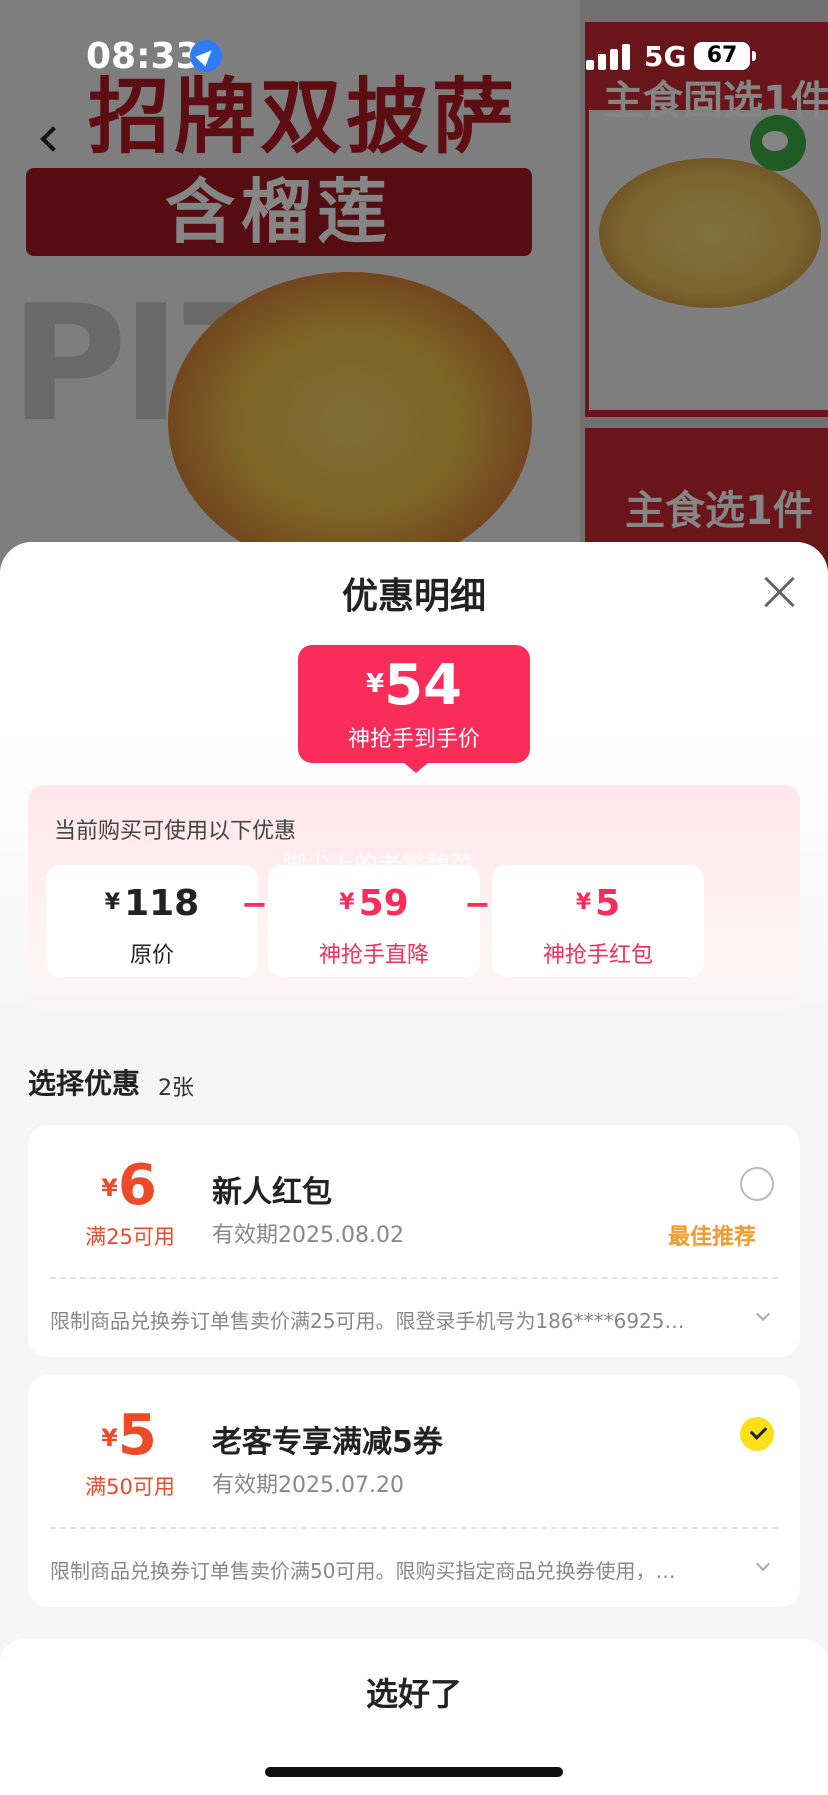  What do you see at coordinates (722, 56) in the screenshot?
I see `battery-level: 67` at bounding box center [722, 56].